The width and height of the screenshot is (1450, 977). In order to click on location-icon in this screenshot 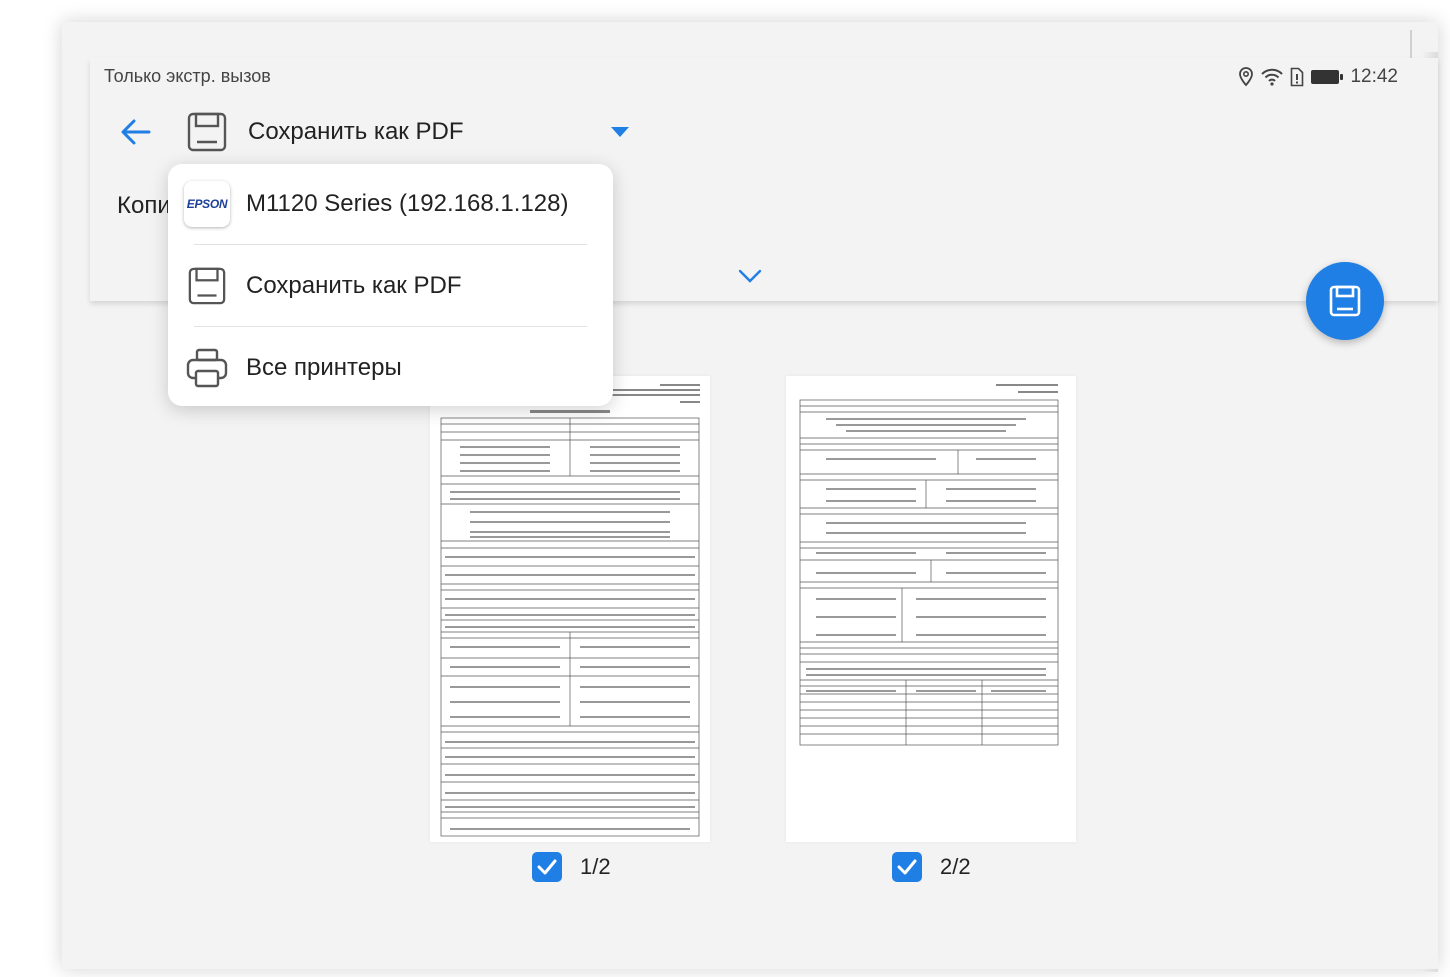, I will do `click(1246, 77)`.